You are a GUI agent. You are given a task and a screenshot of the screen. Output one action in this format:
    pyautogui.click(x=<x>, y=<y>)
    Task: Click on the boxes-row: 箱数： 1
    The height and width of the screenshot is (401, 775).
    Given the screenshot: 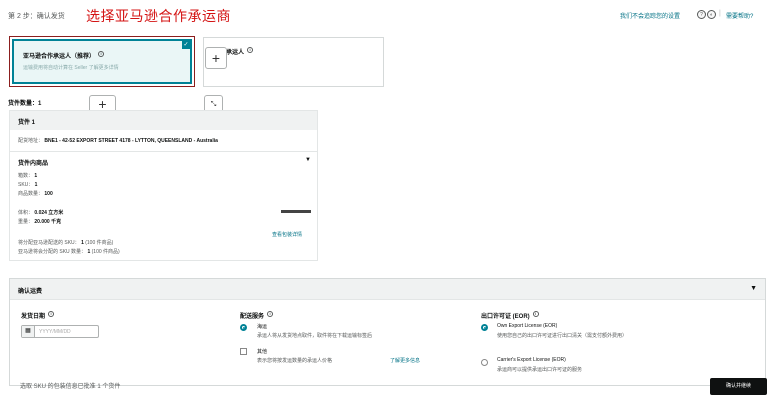 What is the action you would take?
    pyautogui.click(x=28, y=176)
    